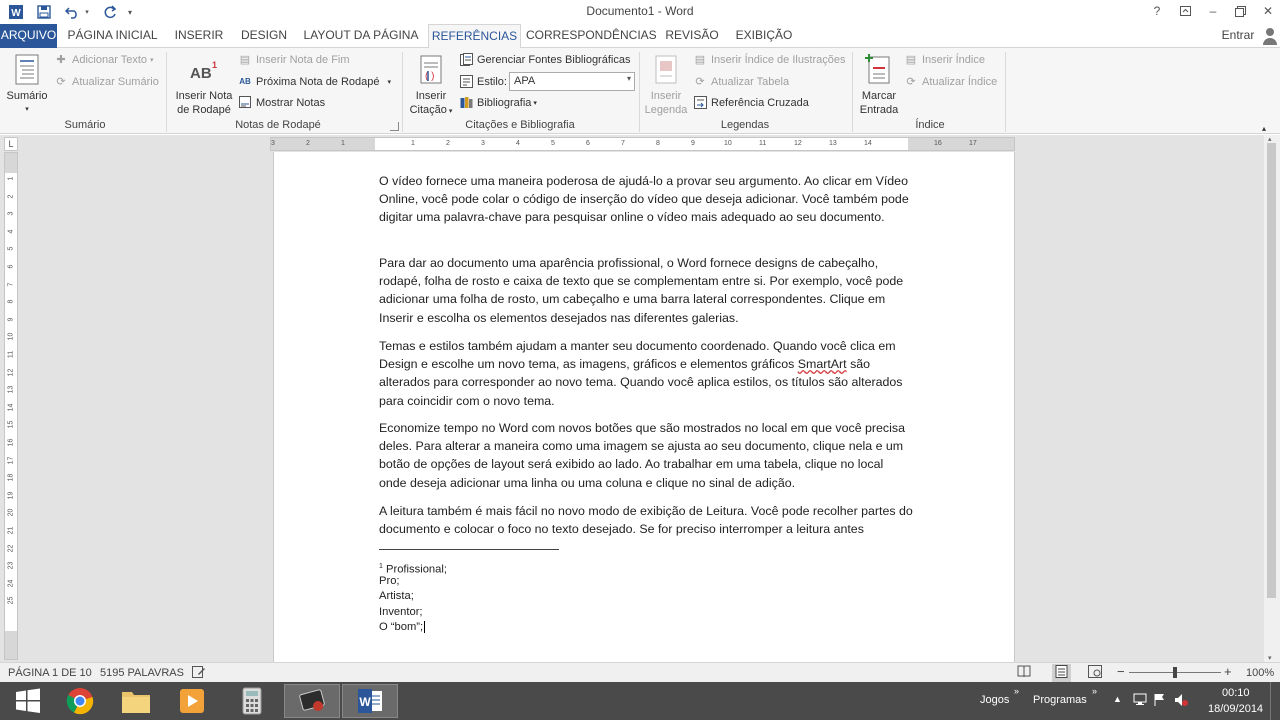 This screenshot has width=1280, height=720. I want to click on update-table-button: ⟳ Atualizar Tabela, so click(741, 82).